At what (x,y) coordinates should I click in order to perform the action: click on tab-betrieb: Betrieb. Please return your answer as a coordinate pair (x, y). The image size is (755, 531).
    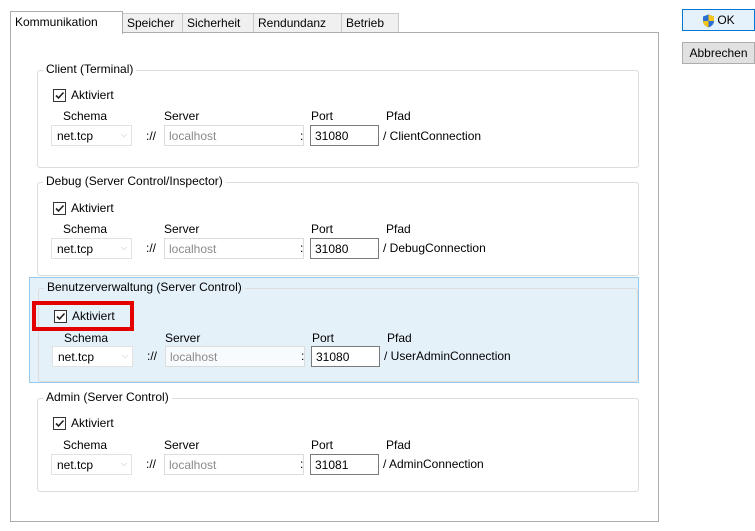
    Looking at the image, I should click on (370, 22).